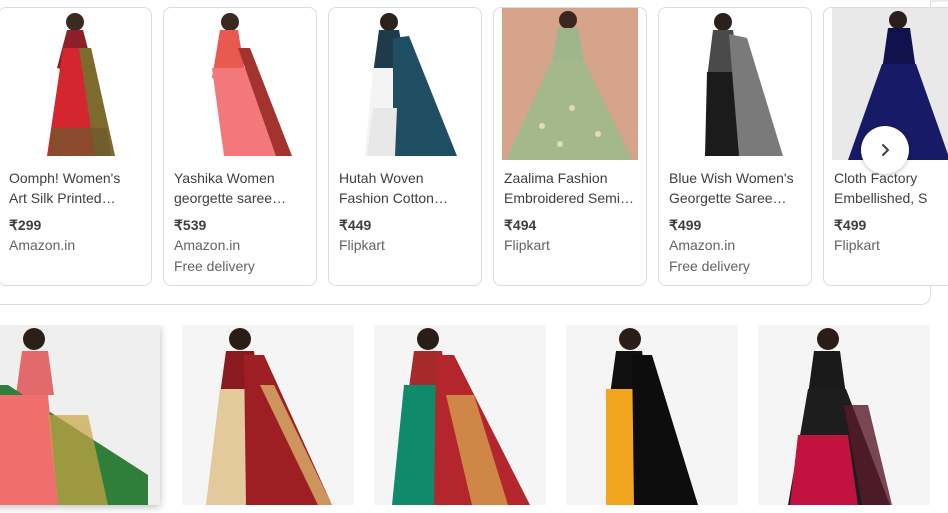  What do you see at coordinates (520, 225) in the screenshot?
I see `product-price: ₹494` at bounding box center [520, 225].